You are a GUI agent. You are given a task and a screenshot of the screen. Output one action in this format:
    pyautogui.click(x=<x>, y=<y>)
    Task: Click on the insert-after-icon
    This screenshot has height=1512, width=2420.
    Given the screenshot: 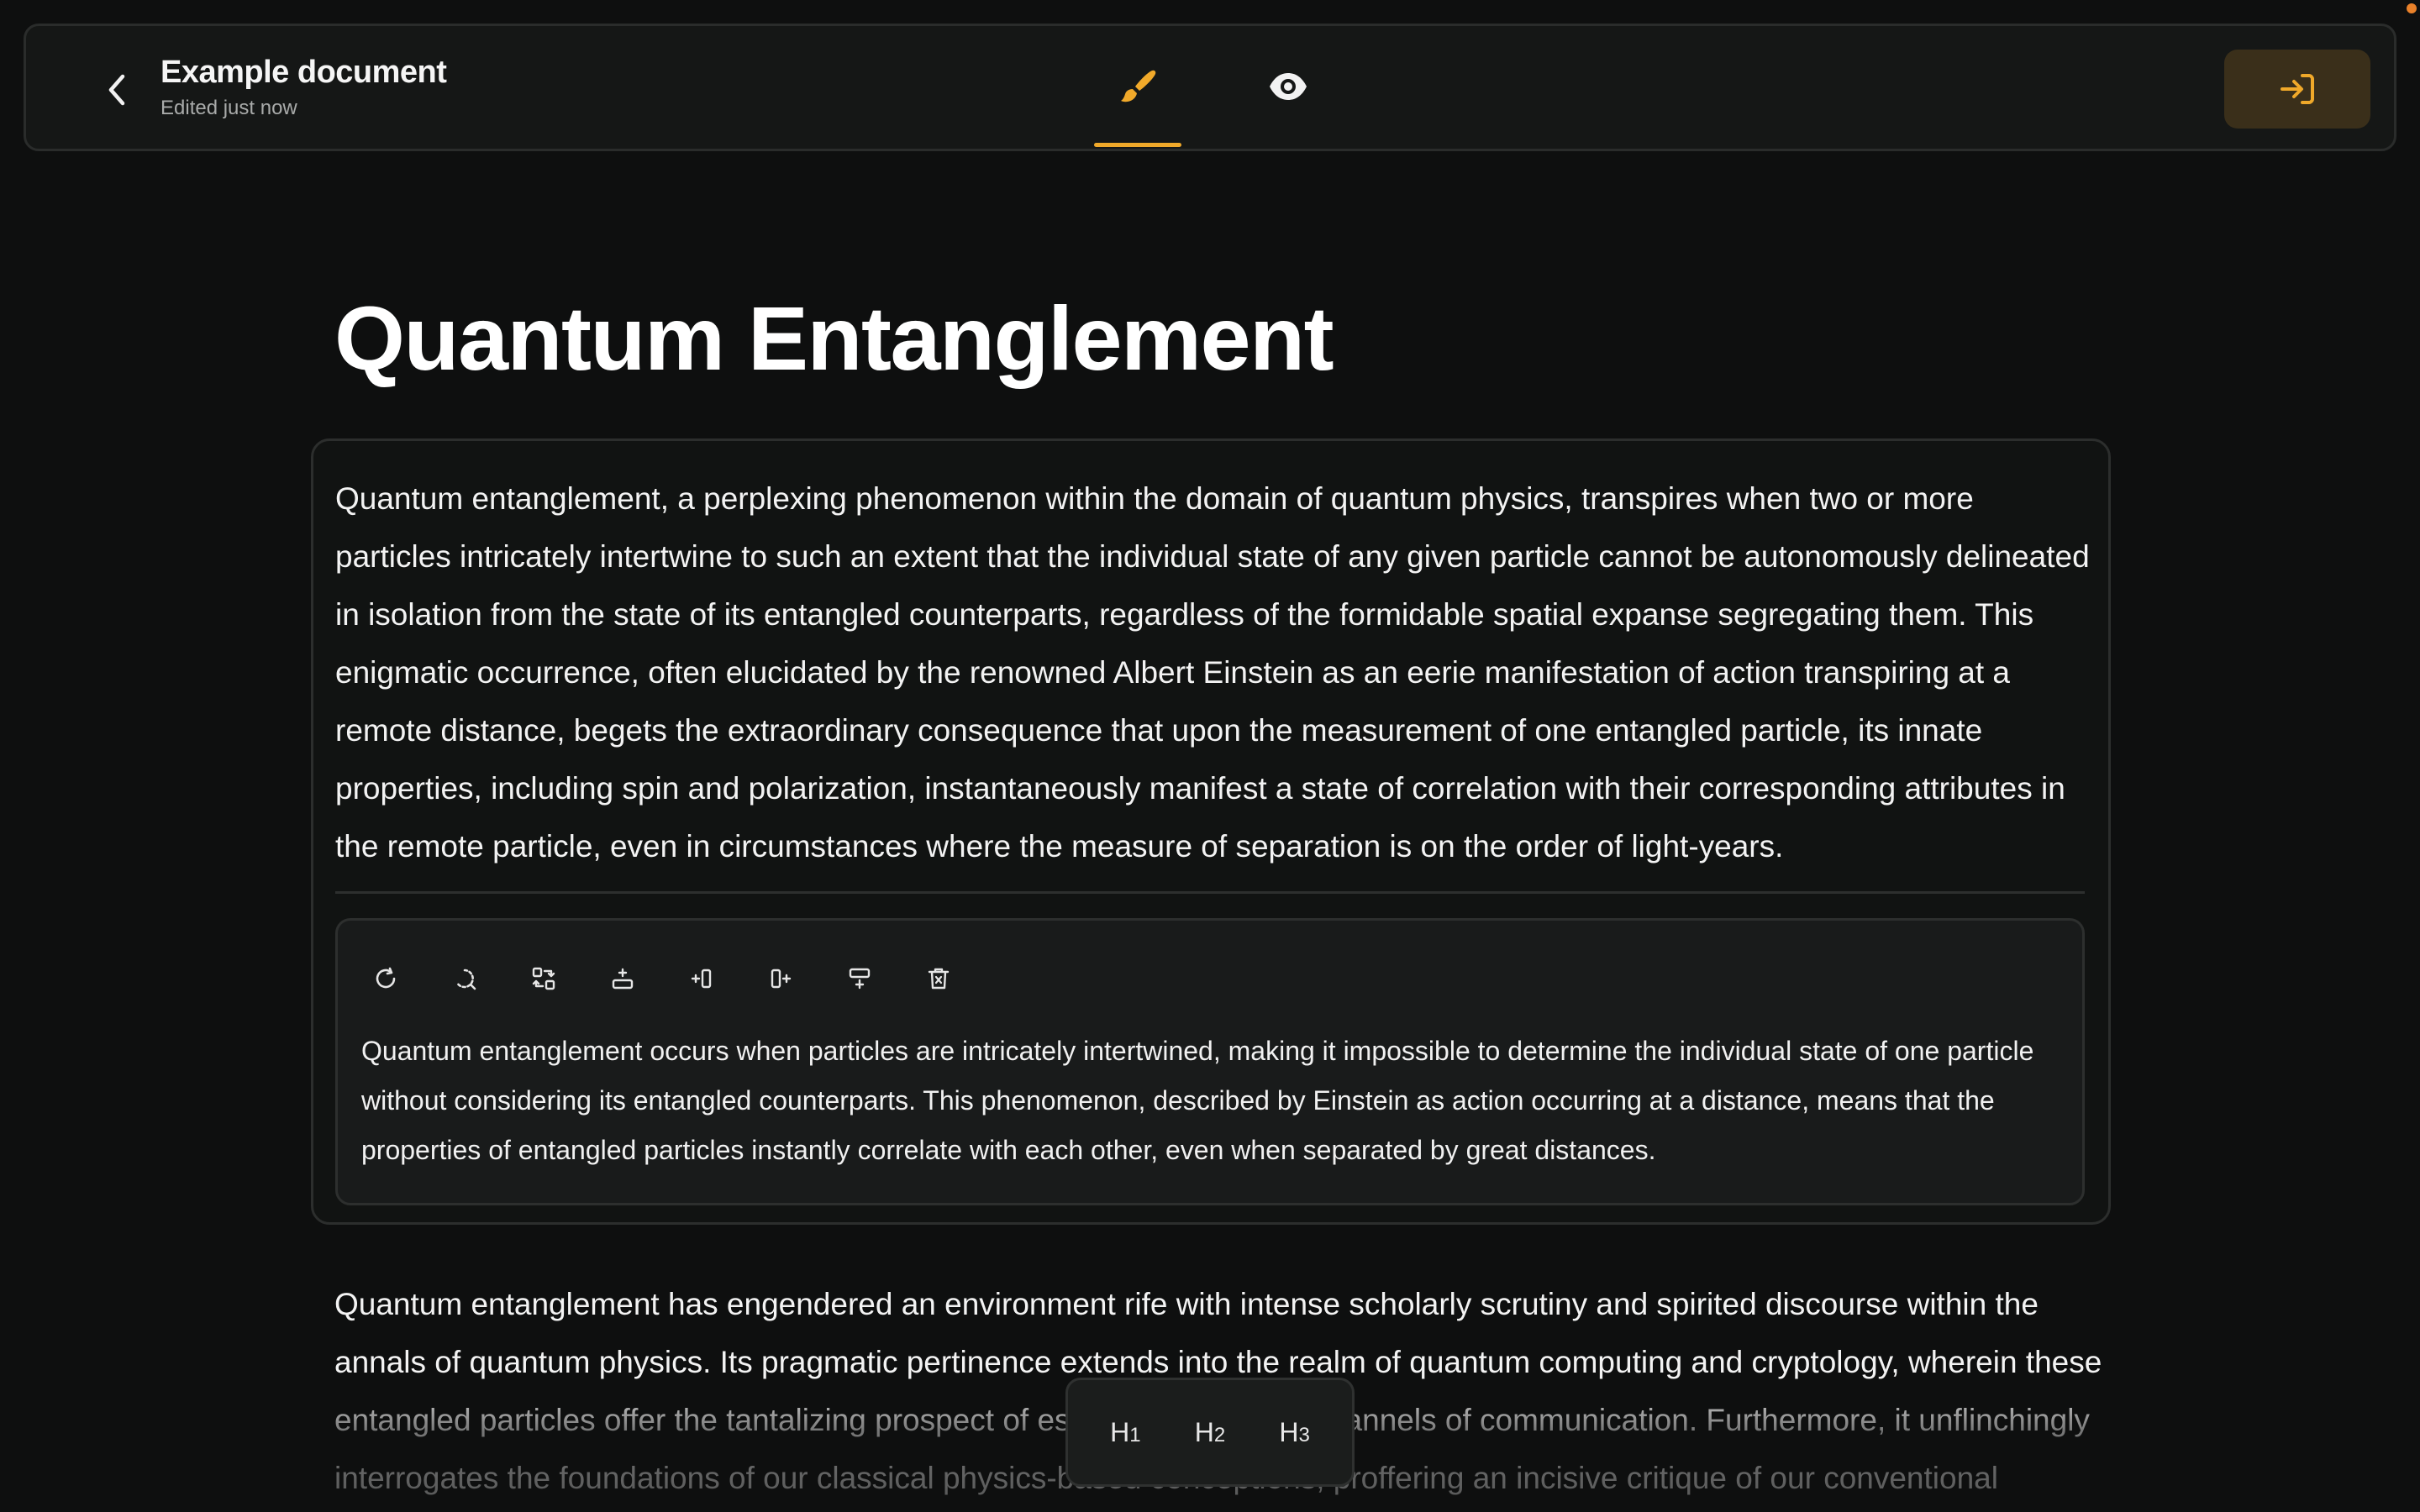 What is the action you would take?
    pyautogui.click(x=781, y=979)
    